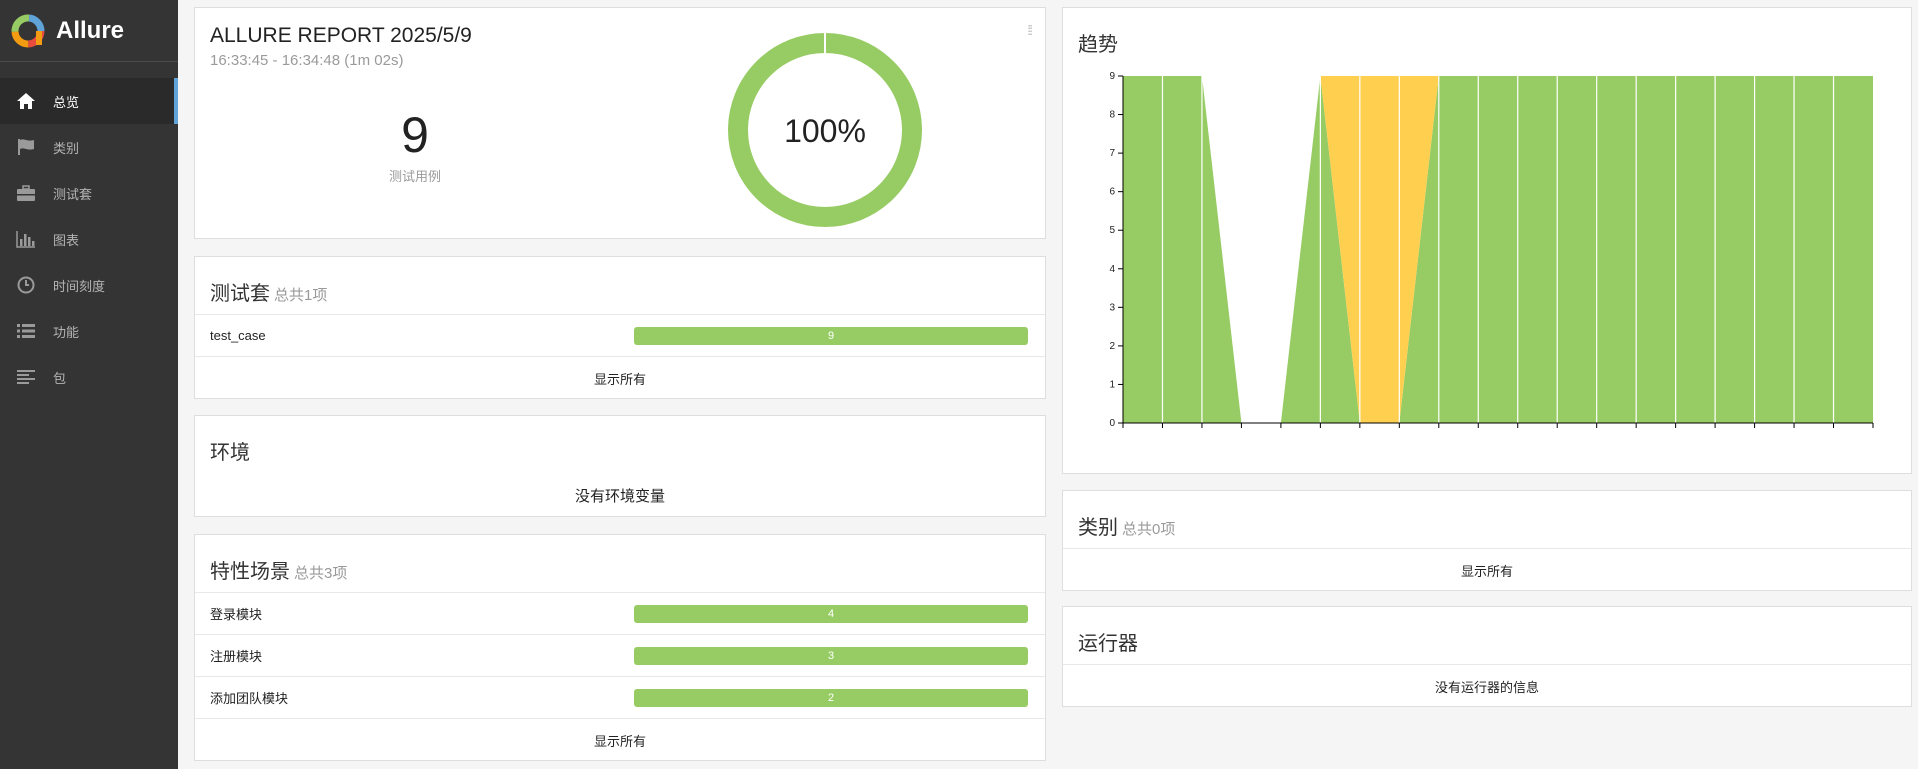 The image size is (1918, 769). I want to click on suites-widget: 测试套 总共1项 test_case 9 显示所有, so click(620, 327).